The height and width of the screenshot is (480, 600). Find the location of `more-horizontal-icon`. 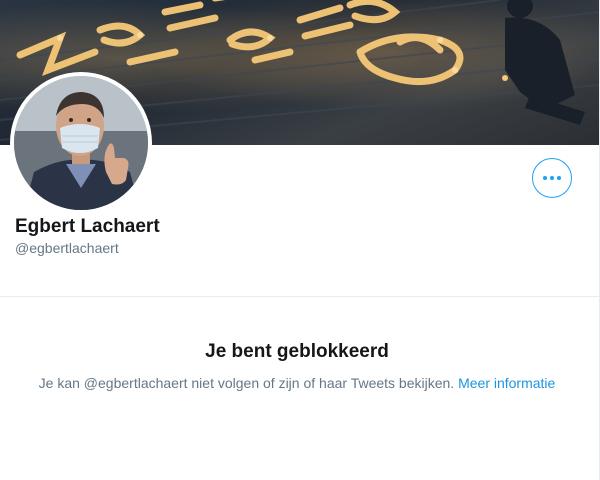

more-horizontal-icon is located at coordinates (552, 178).